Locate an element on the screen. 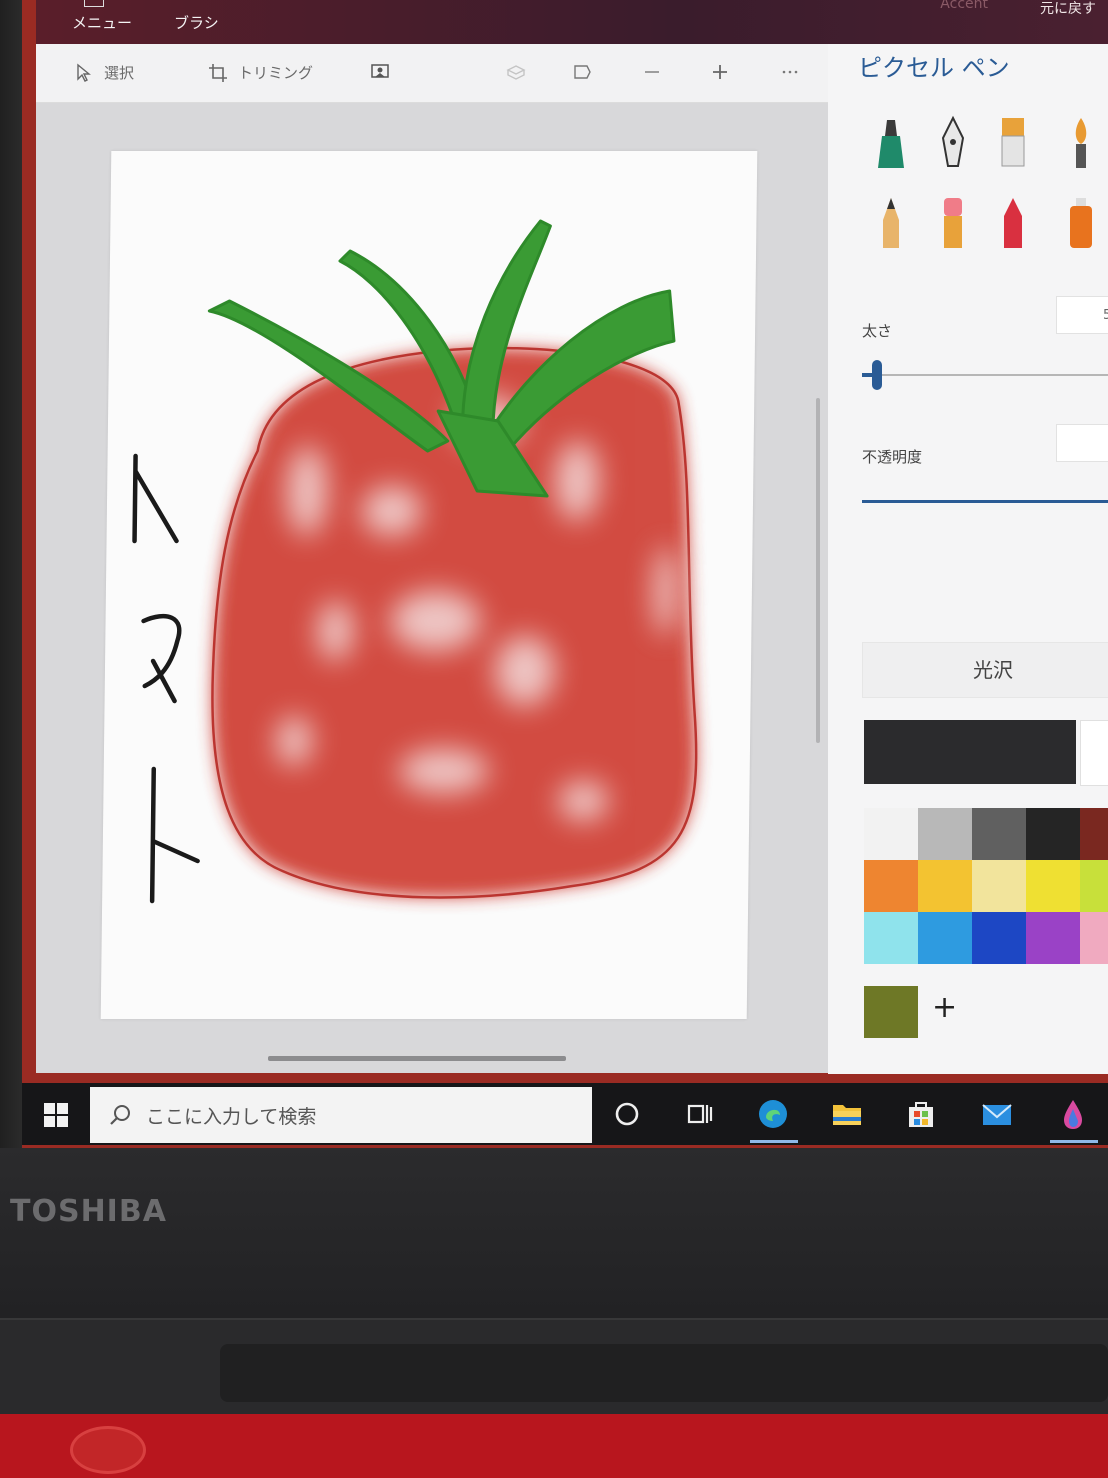 This screenshot has width=1108, height=1478. size-input: 5 is located at coordinates (1082, 315).